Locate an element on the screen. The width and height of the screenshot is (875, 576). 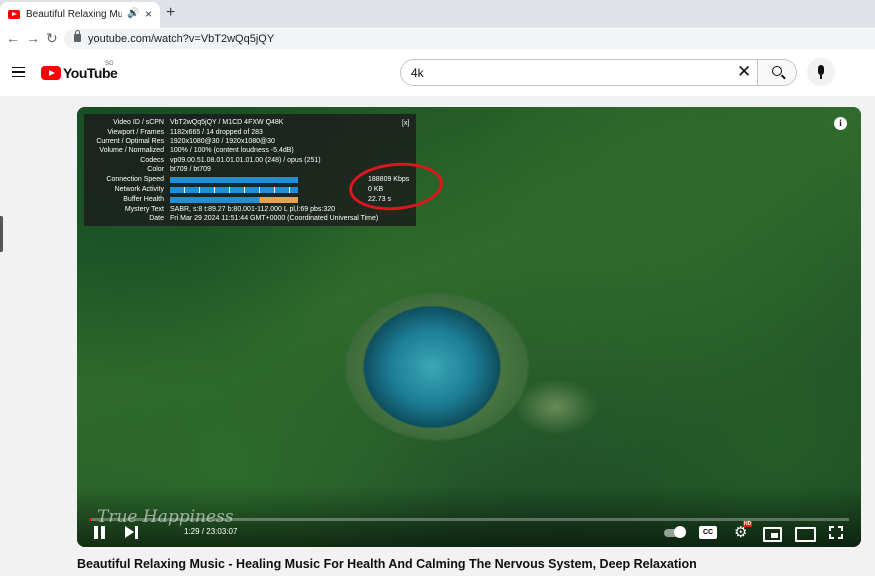
youtube-masthead: YouTube SG 4k ✕ is located at coordinates (437, 73).